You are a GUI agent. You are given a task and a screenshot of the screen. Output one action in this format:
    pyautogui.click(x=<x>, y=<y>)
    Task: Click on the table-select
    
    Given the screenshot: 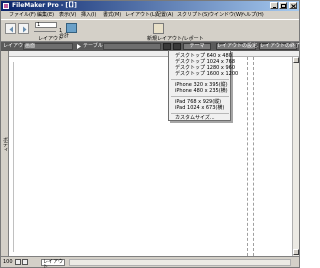 What is the action you would take?
    pyautogui.click(x=132, y=46)
    